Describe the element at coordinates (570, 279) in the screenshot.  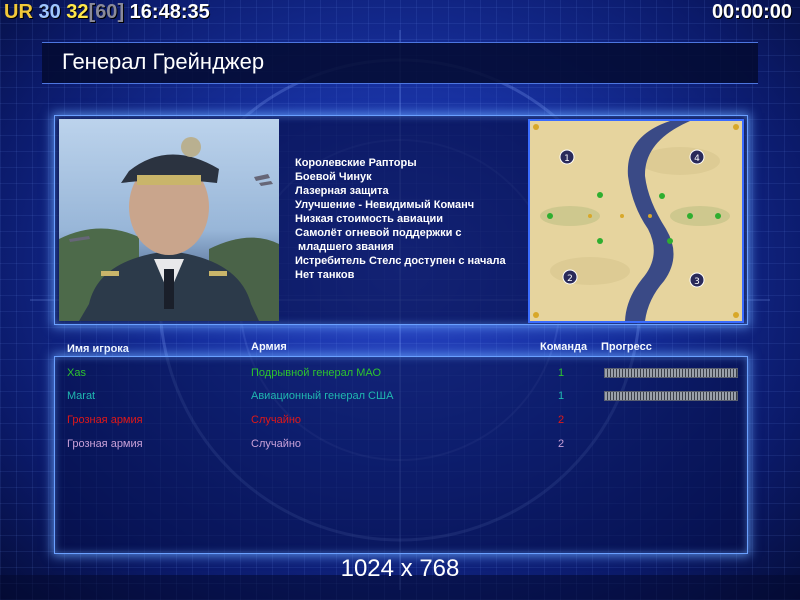
I see `start-position-2: 2` at that location.